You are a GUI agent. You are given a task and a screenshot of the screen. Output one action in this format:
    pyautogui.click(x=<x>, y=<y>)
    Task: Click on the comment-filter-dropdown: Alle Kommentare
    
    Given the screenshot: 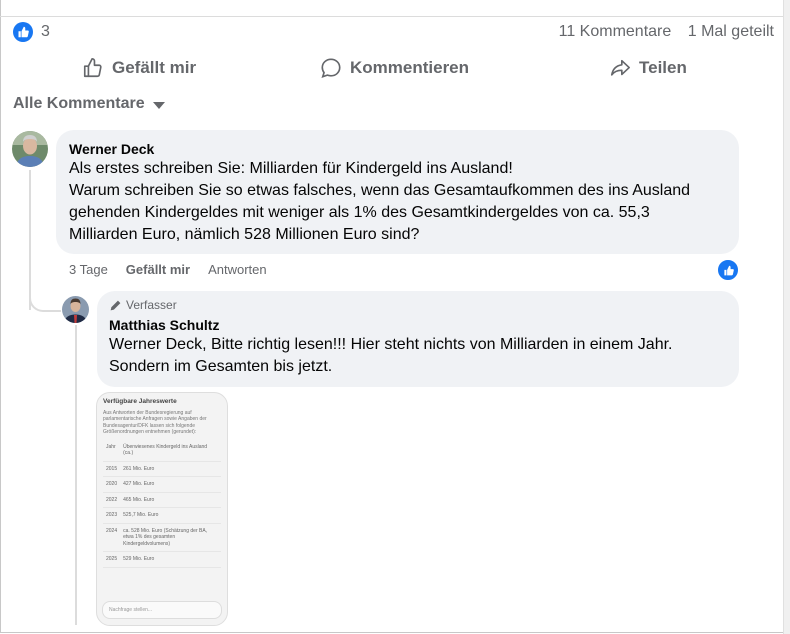 What is the action you would take?
    pyautogui.click(x=89, y=104)
    